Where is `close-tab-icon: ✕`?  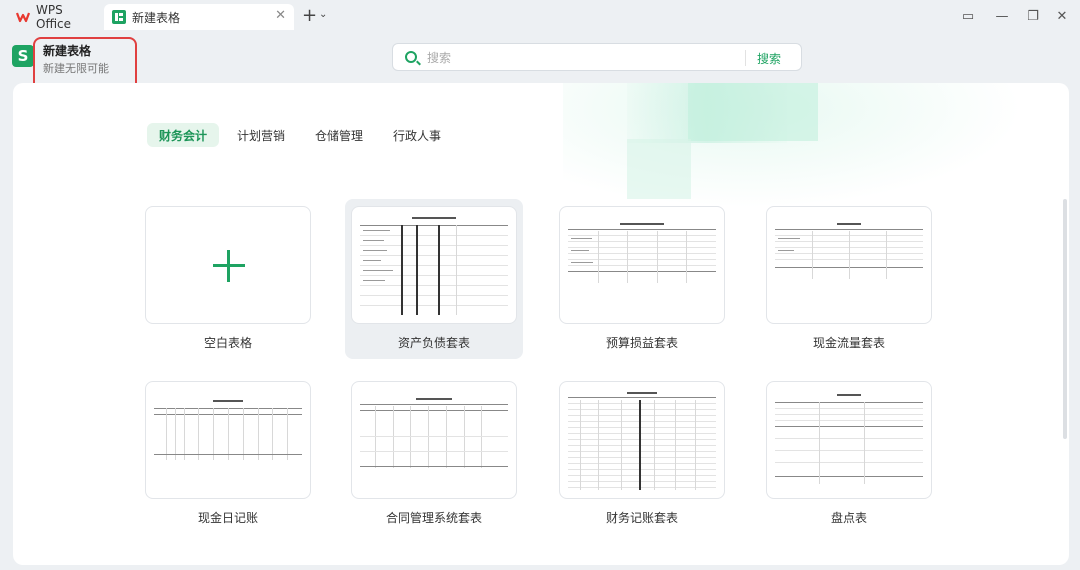 close-tab-icon: ✕ is located at coordinates (280, 15).